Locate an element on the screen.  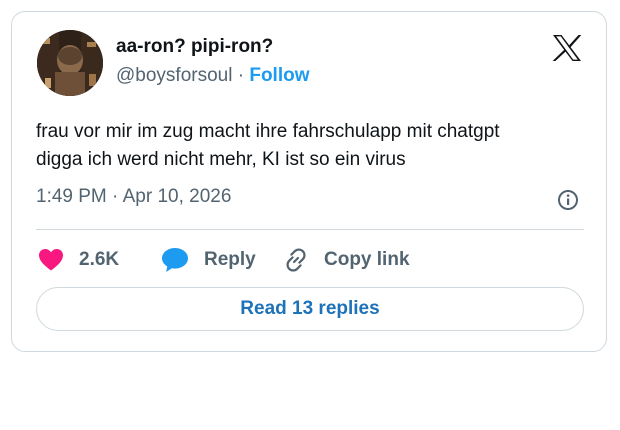
heart-icon is located at coordinates (51, 260).